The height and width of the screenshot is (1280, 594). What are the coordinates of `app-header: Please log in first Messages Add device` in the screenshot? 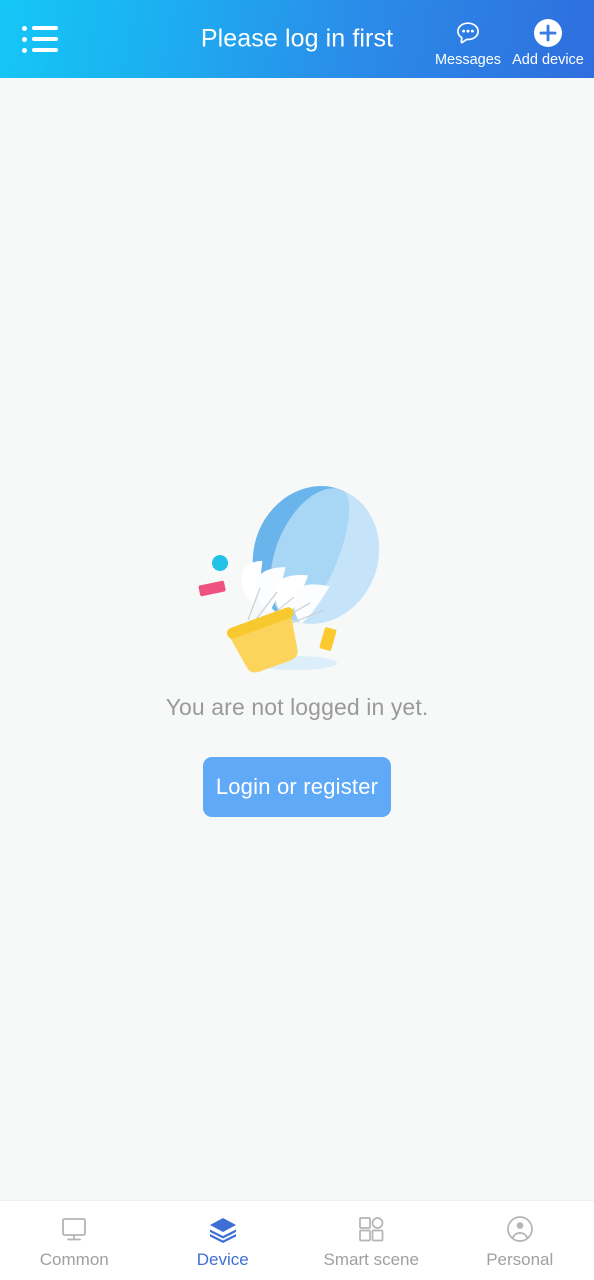 It's located at (297, 39).